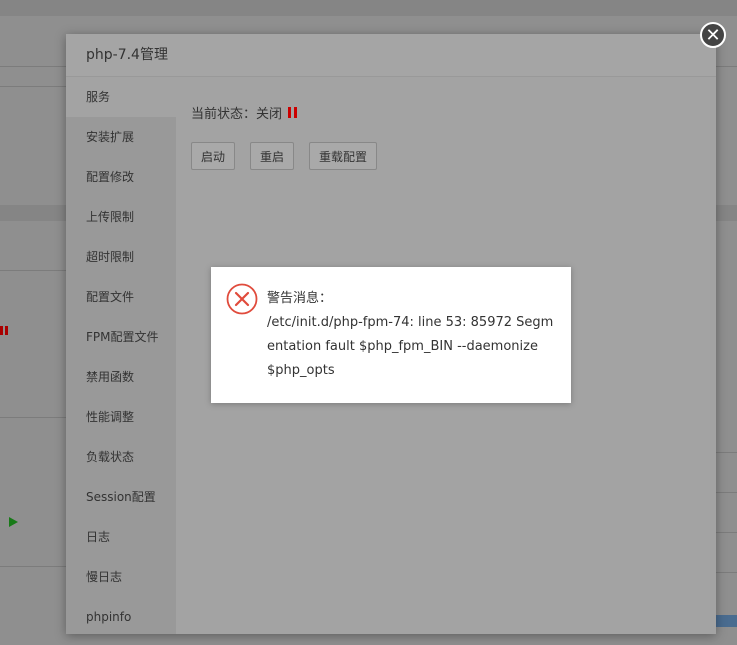  What do you see at coordinates (121, 457) in the screenshot?
I see `sidebar-item-load-status: 负载状态` at bounding box center [121, 457].